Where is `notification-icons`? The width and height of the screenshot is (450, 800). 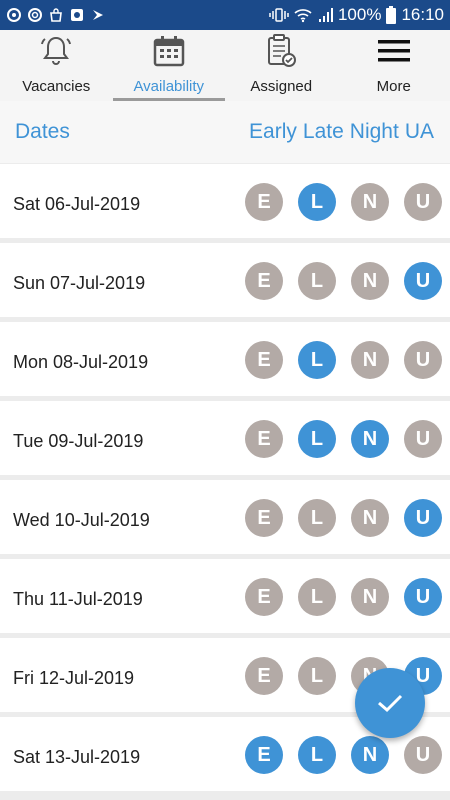 notification-icons is located at coordinates (56, 15).